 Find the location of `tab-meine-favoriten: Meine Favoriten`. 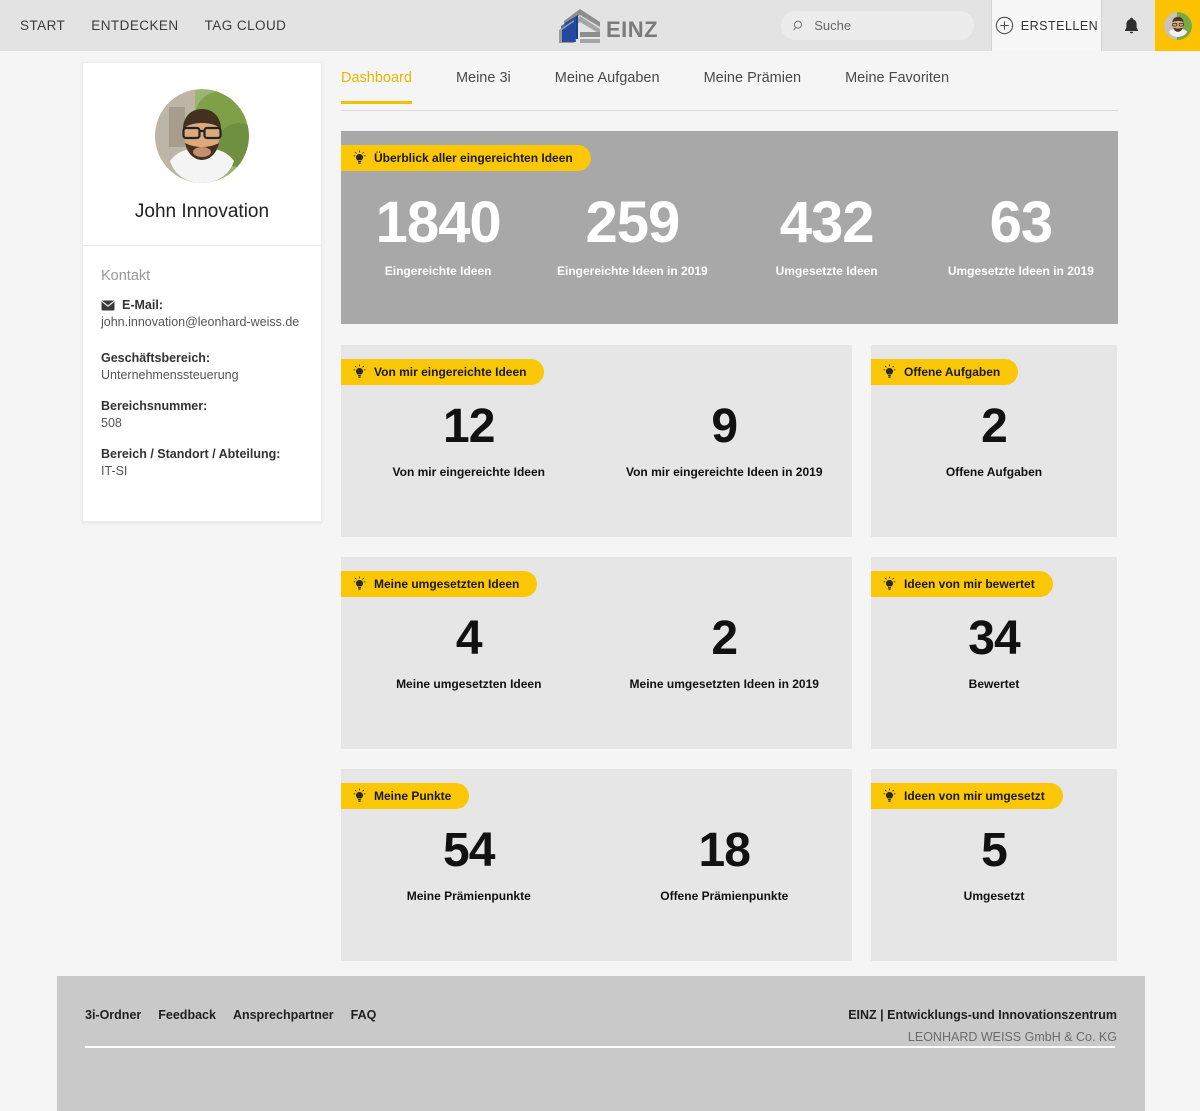

tab-meine-favoriten: Meine Favoriten is located at coordinates (897, 83).